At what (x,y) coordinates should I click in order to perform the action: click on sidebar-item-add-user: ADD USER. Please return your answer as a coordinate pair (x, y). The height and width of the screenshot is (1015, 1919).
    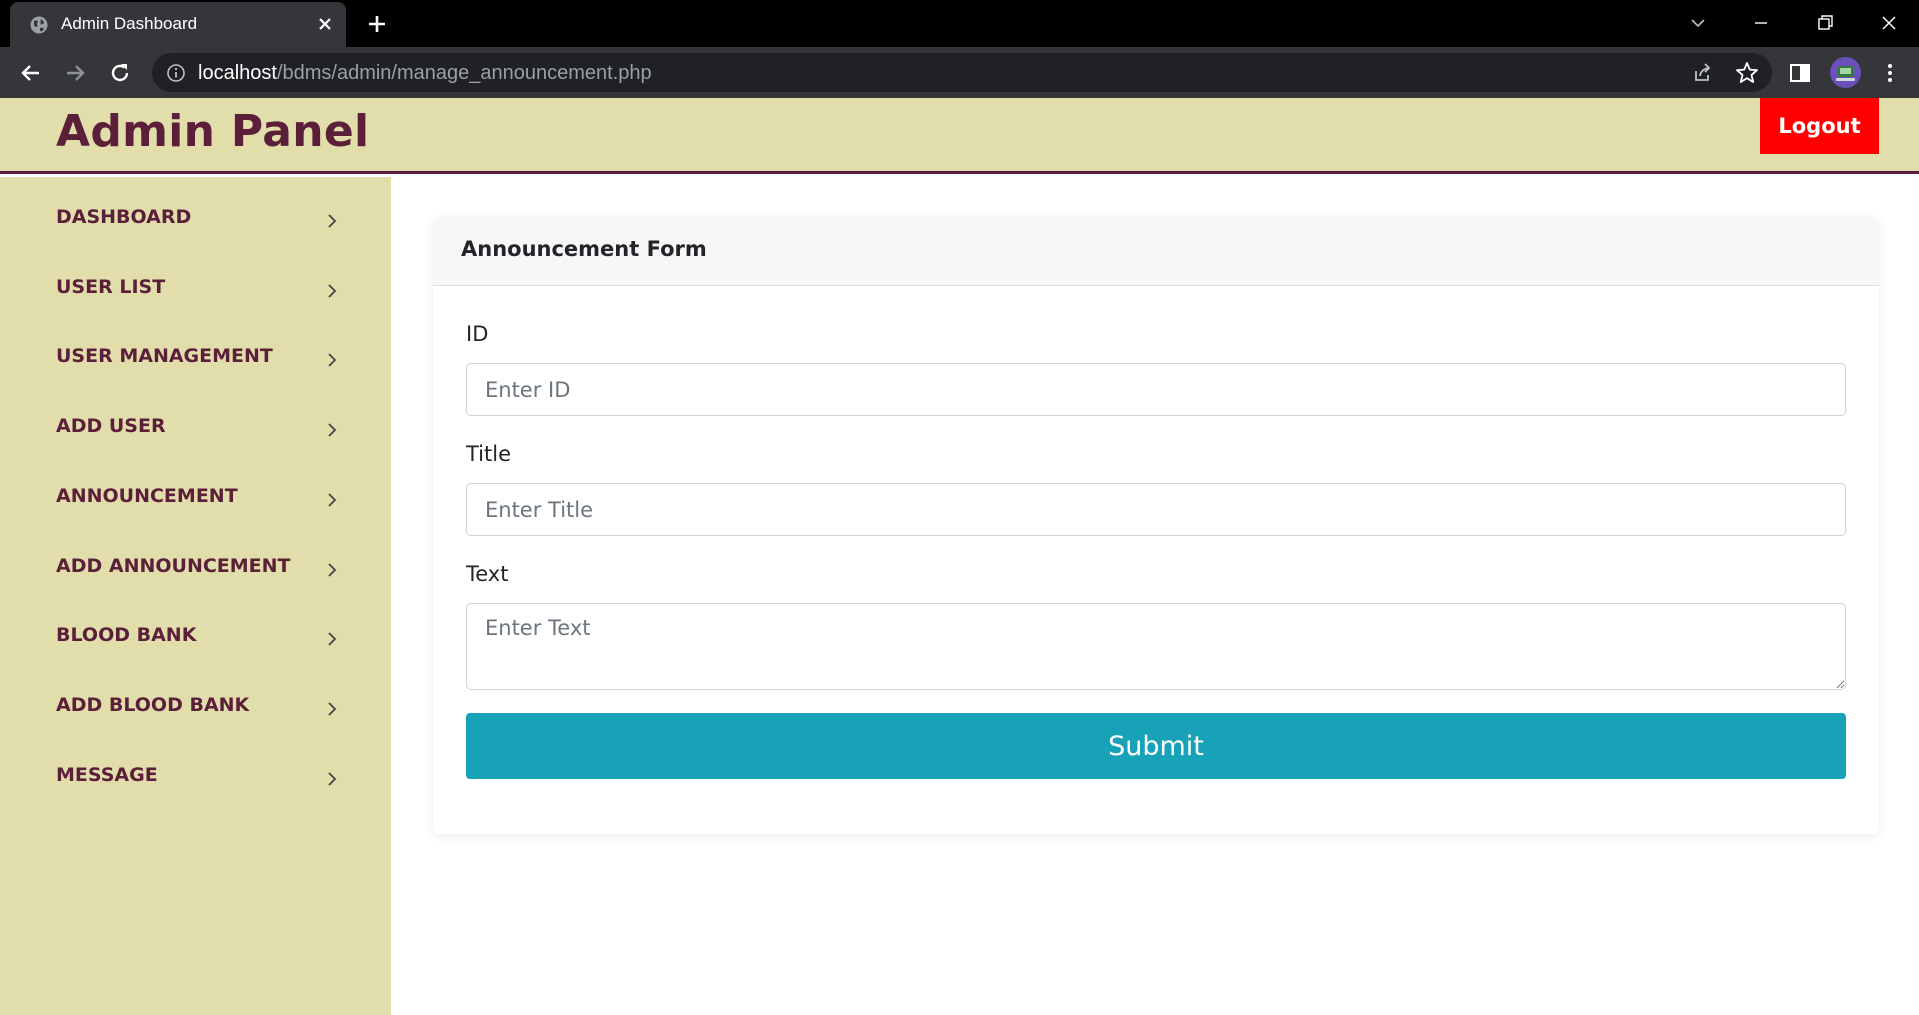
    Looking at the image, I should click on (195, 428).